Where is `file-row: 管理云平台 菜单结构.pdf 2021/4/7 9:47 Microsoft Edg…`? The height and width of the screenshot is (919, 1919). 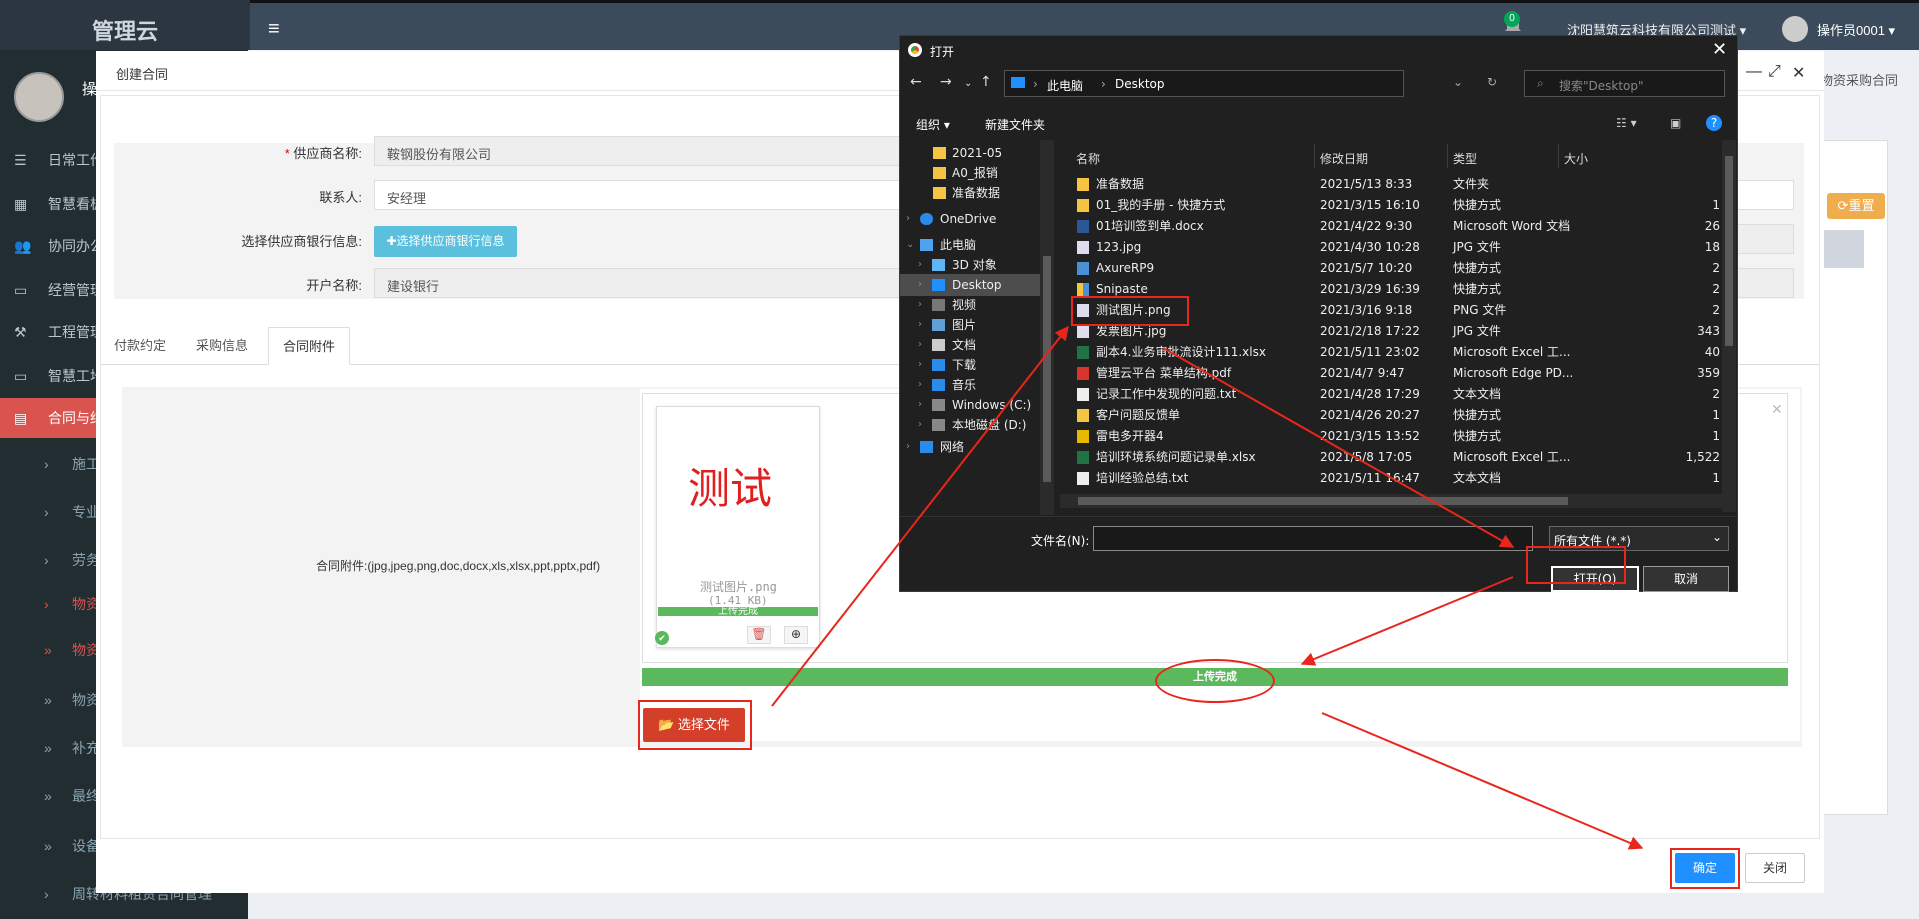
file-row: 管理云平台 菜单结构.pdf 2021/4/7 9:47 Microsoft Edg… is located at coordinates (1392, 373).